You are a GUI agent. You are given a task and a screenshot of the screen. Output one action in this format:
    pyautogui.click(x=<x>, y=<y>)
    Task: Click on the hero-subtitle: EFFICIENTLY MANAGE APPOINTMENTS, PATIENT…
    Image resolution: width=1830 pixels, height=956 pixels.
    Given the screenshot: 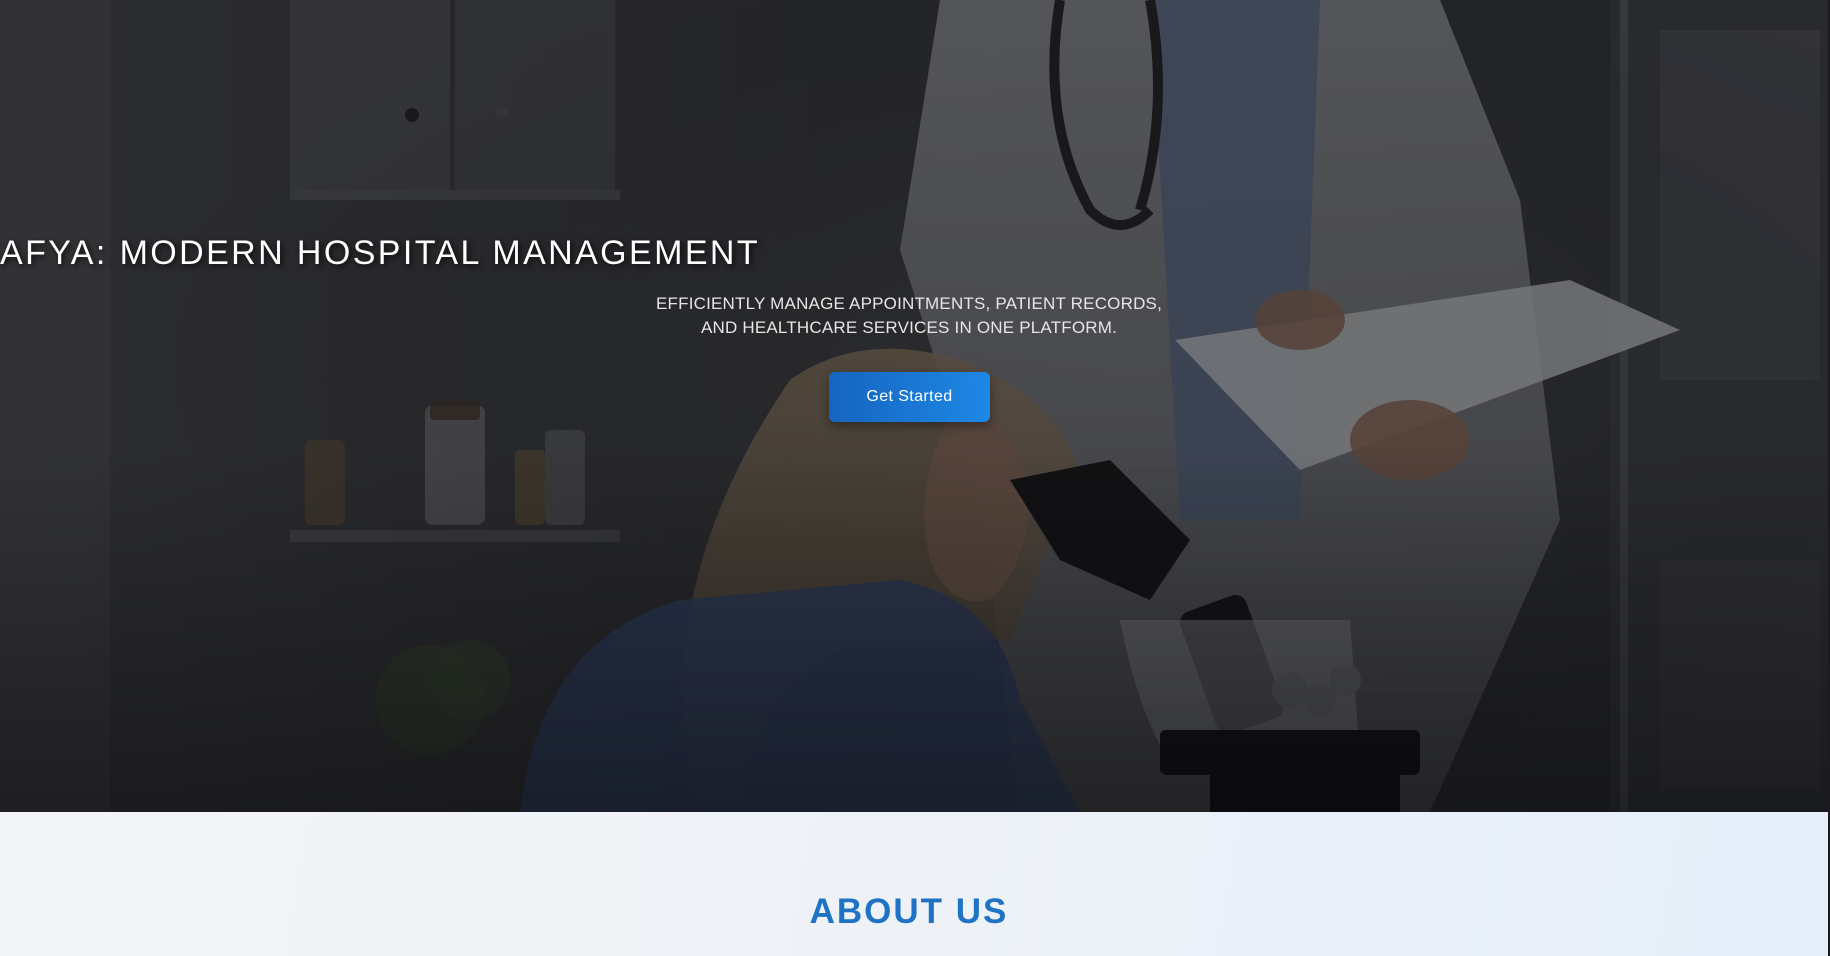 What is the action you would take?
    pyautogui.click(x=909, y=315)
    